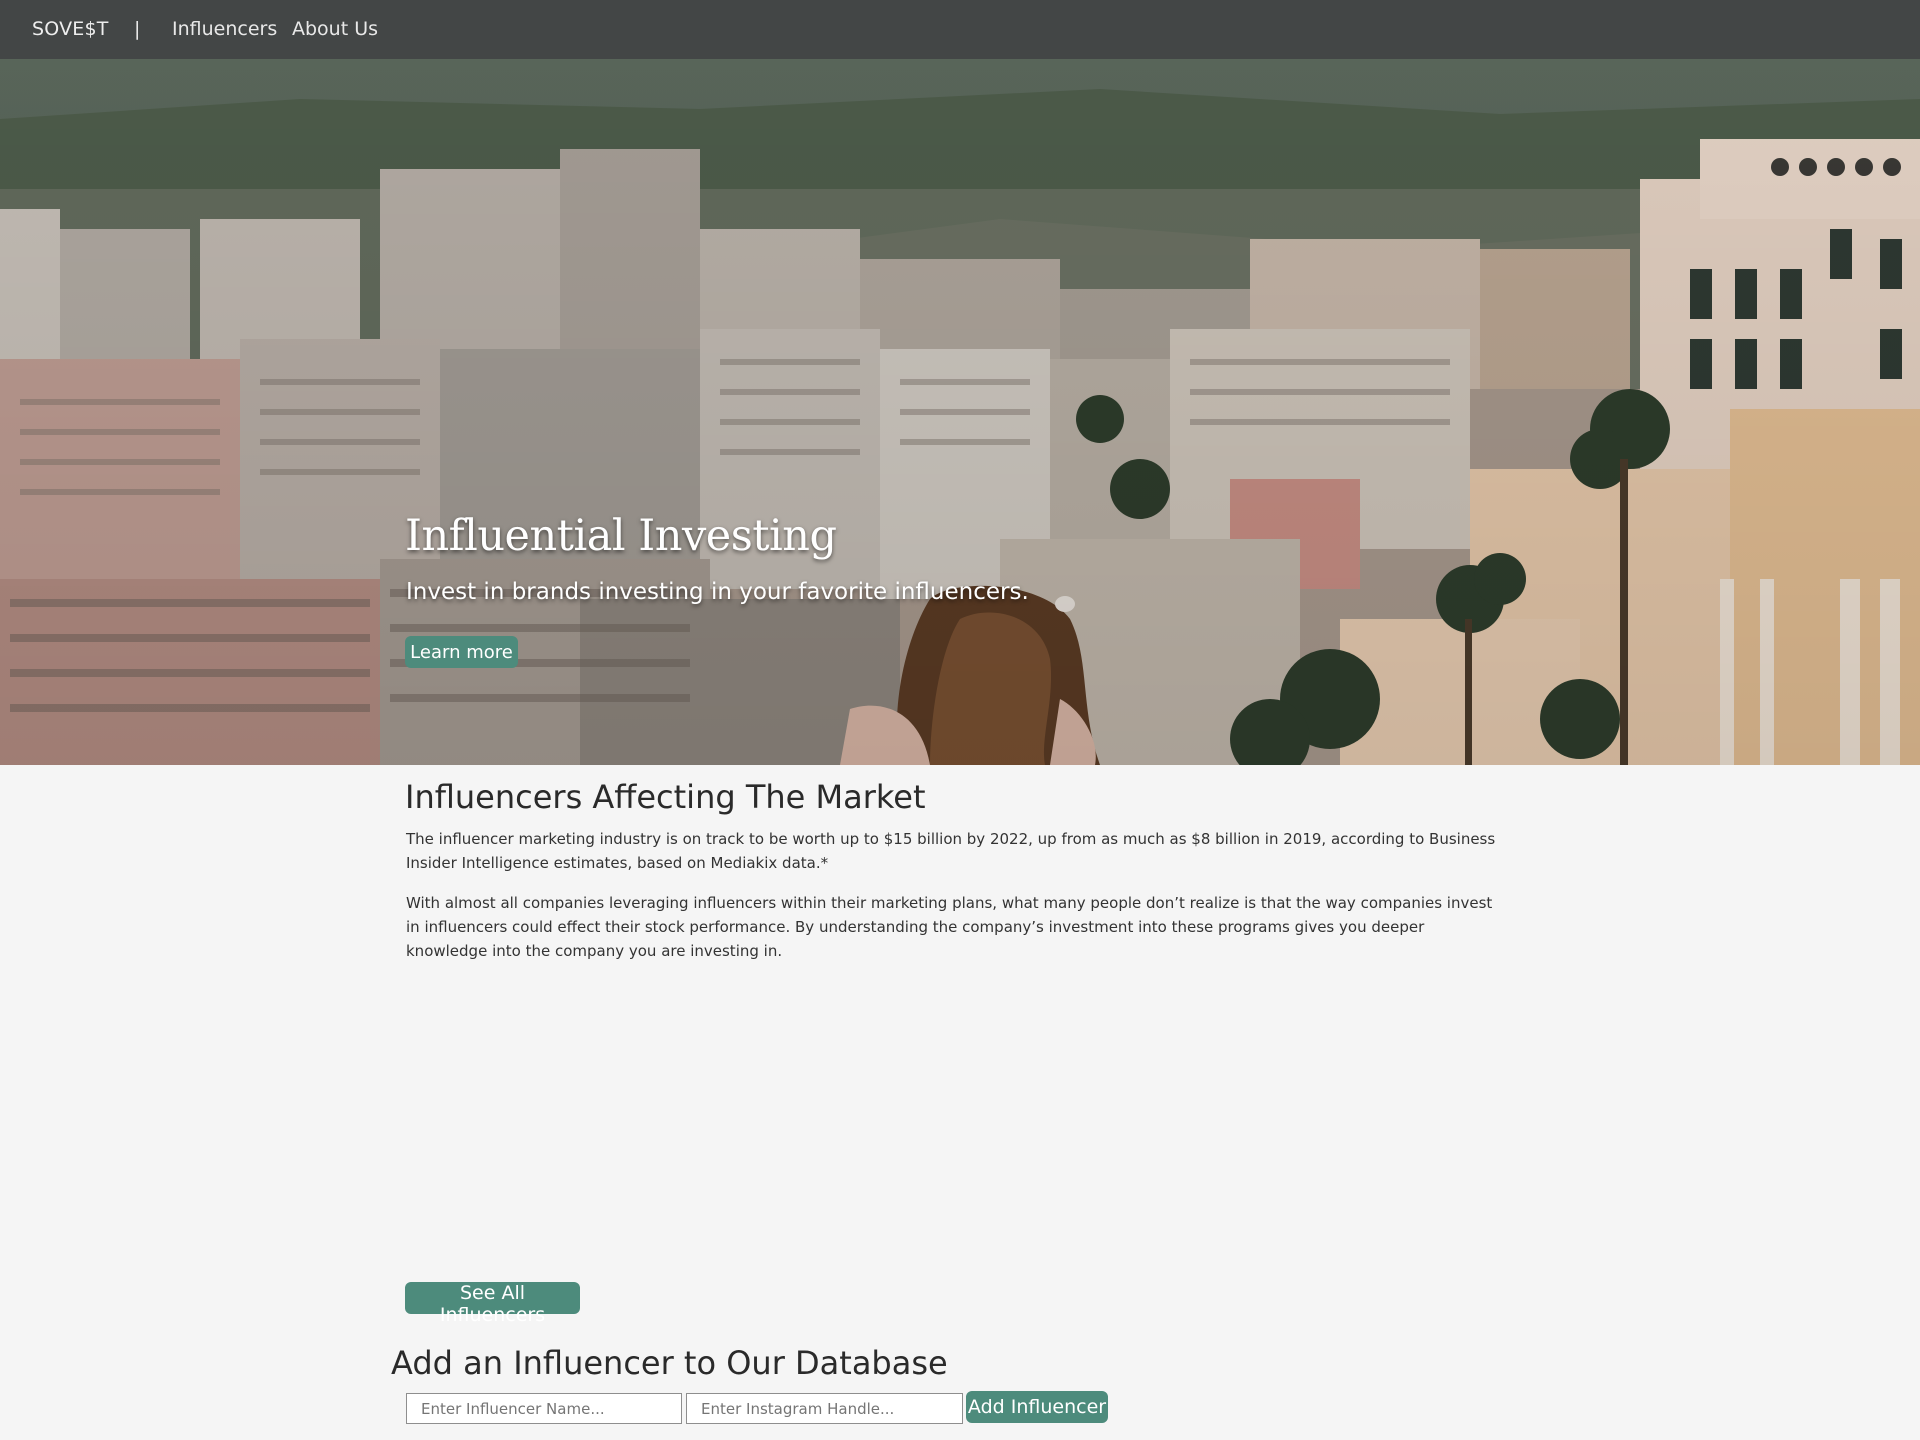 This screenshot has width=1920, height=1440. What do you see at coordinates (70, 29) in the screenshot?
I see `brand-logo-link: SOVE$T` at bounding box center [70, 29].